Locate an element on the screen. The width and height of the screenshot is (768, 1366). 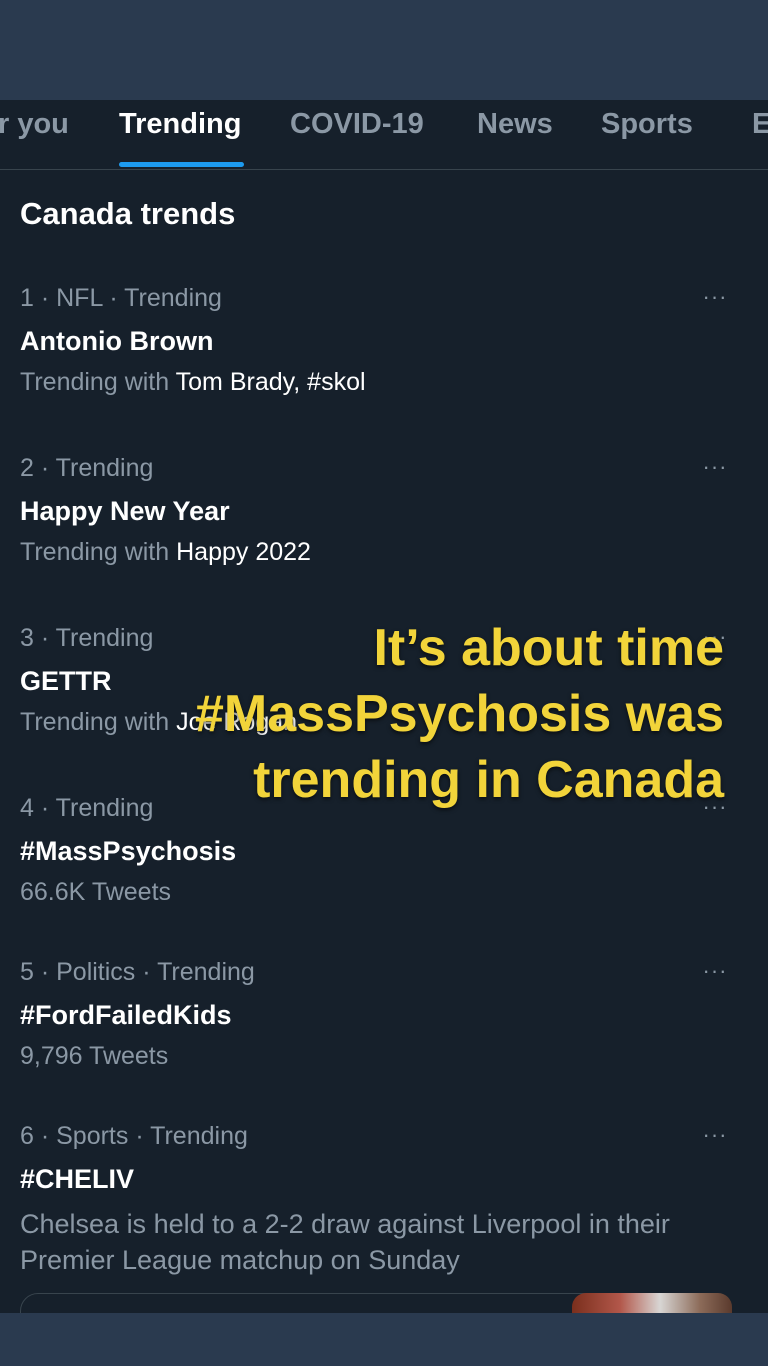
trend-name: #CHELIV is located at coordinates (77, 1179).